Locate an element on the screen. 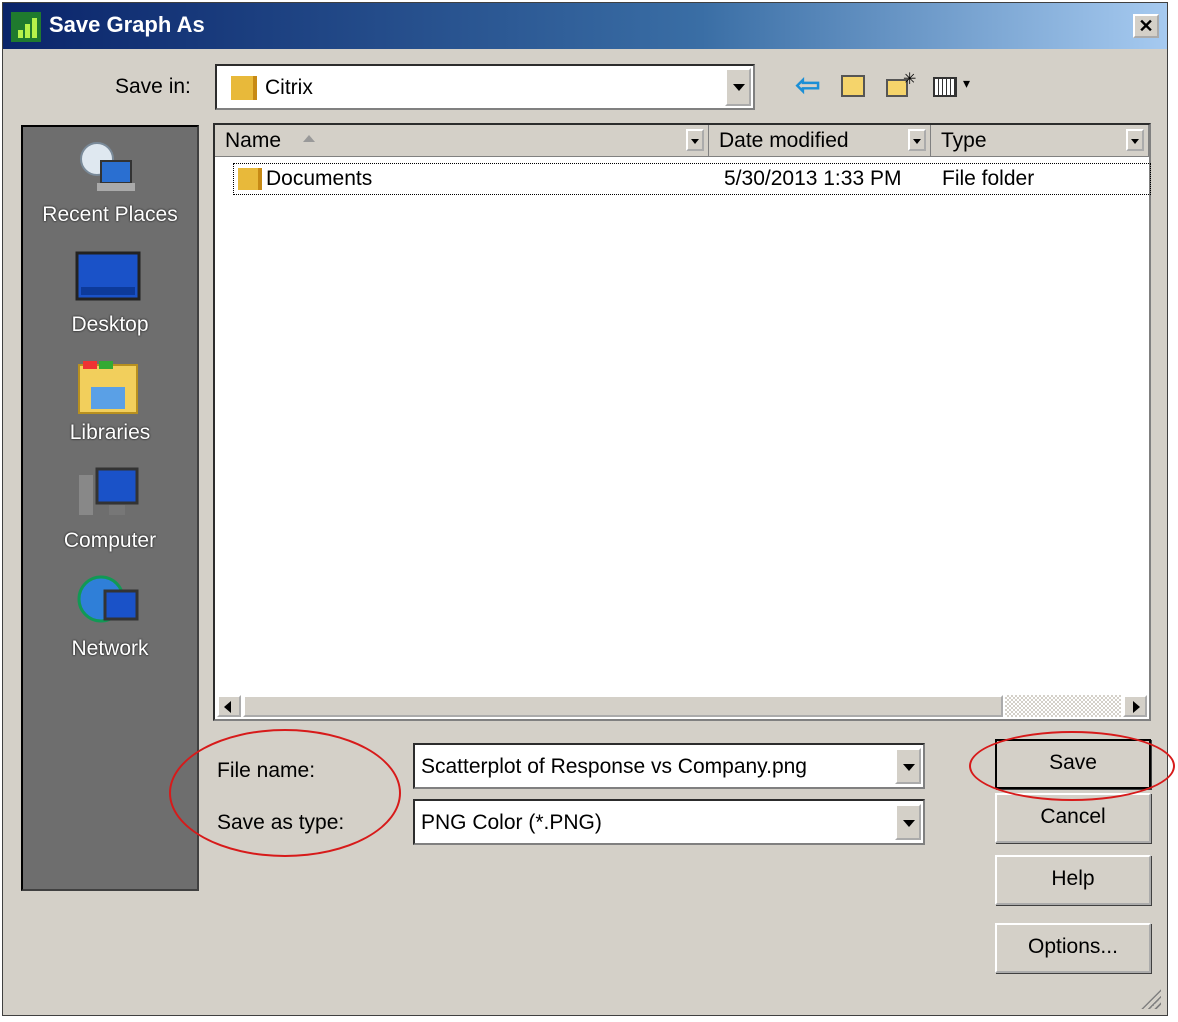 The image size is (1178, 1022). file-name-dropdown-arrow is located at coordinates (908, 766).